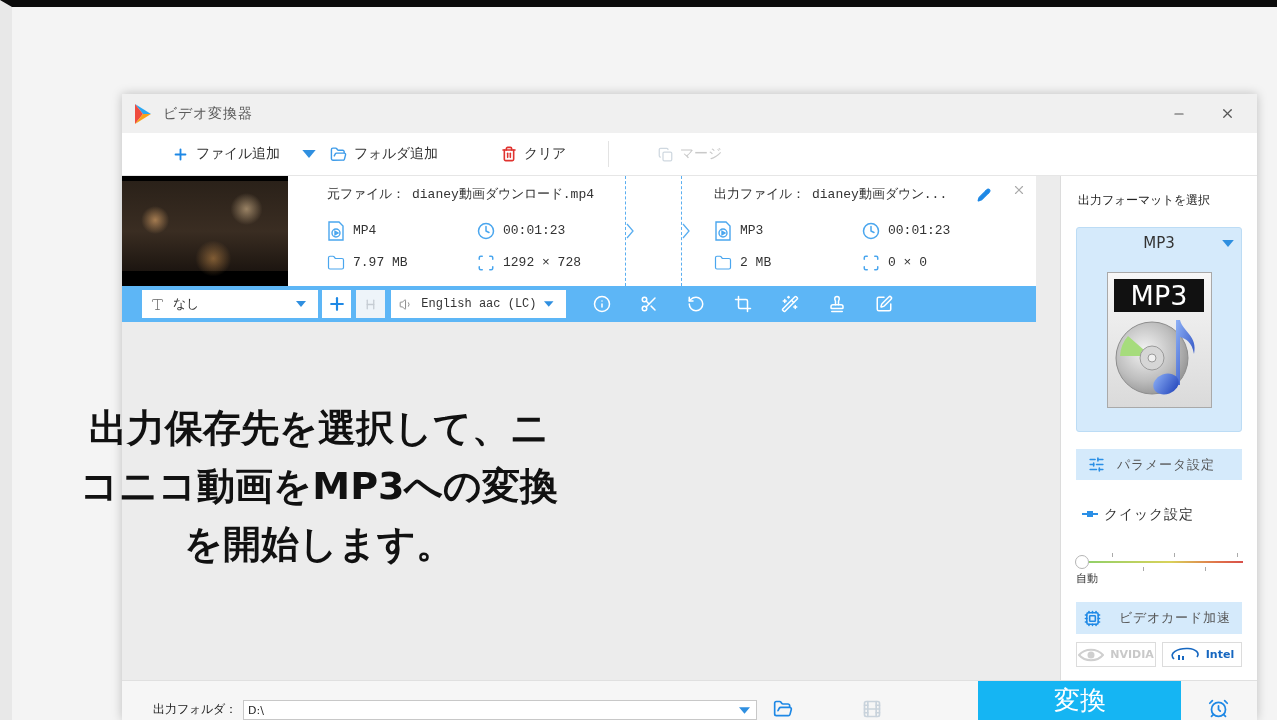  What do you see at coordinates (837, 304) in the screenshot?
I see `stamp-icon` at bounding box center [837, 304].